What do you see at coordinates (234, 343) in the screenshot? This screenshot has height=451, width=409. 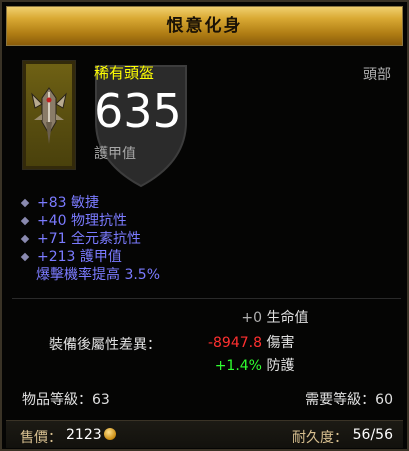 I see `comparison-value: -8947.8` at bounding box center [234, 343].